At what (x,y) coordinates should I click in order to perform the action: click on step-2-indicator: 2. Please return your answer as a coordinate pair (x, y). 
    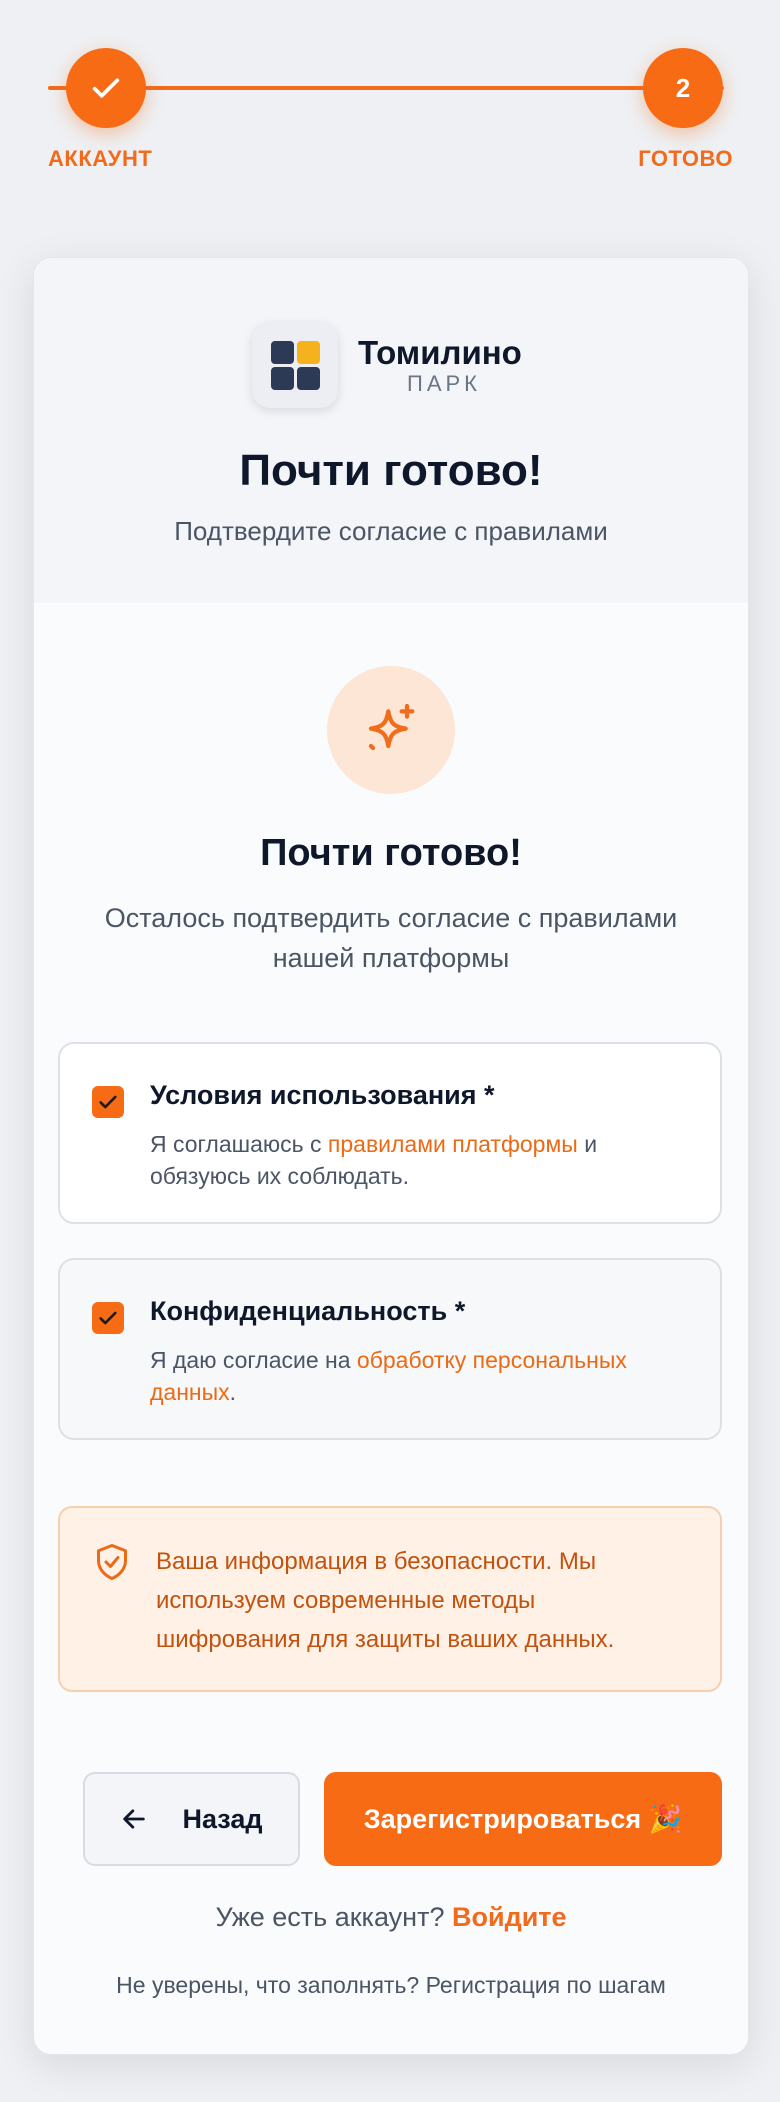
    Looking at the image, I should click on (683, 88).